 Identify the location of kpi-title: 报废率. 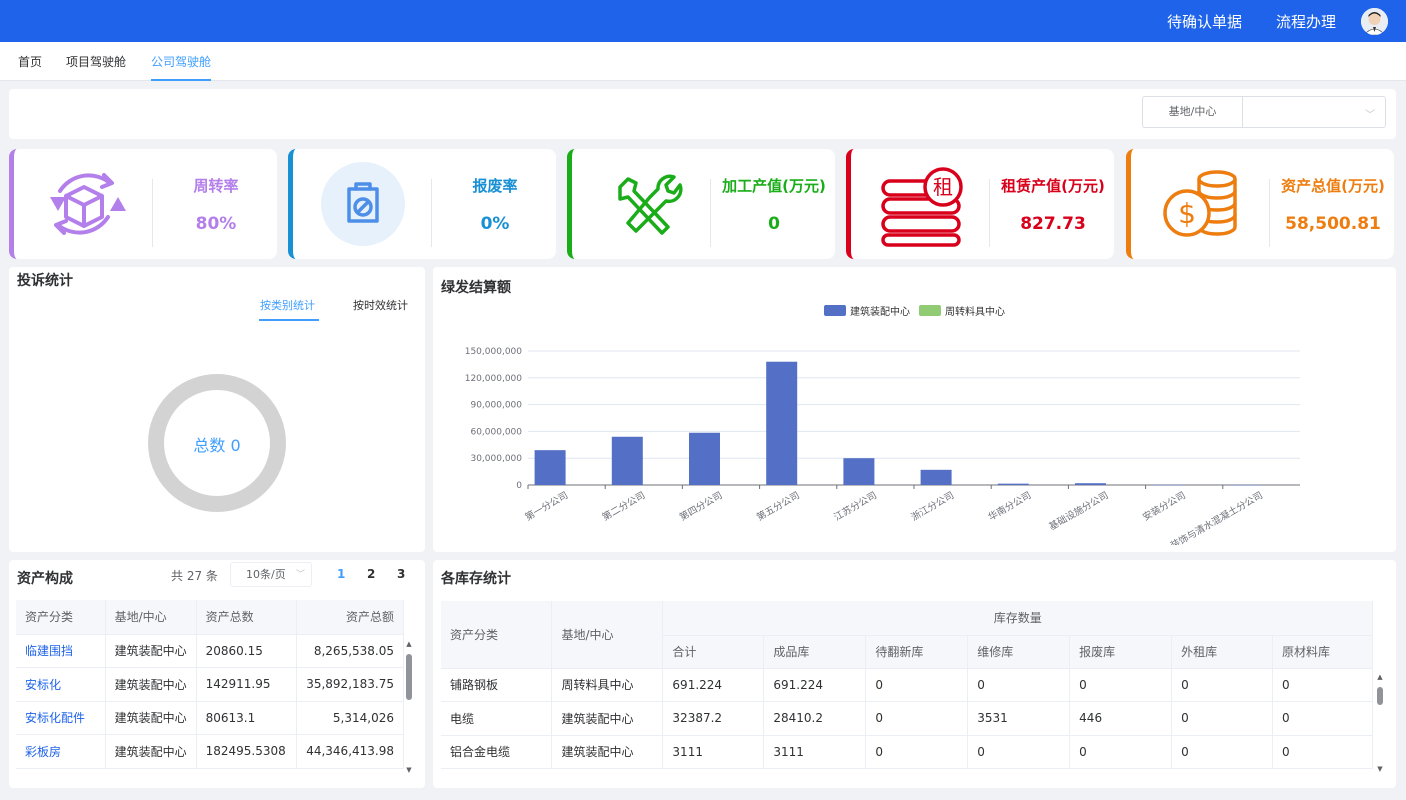
(495, 186).